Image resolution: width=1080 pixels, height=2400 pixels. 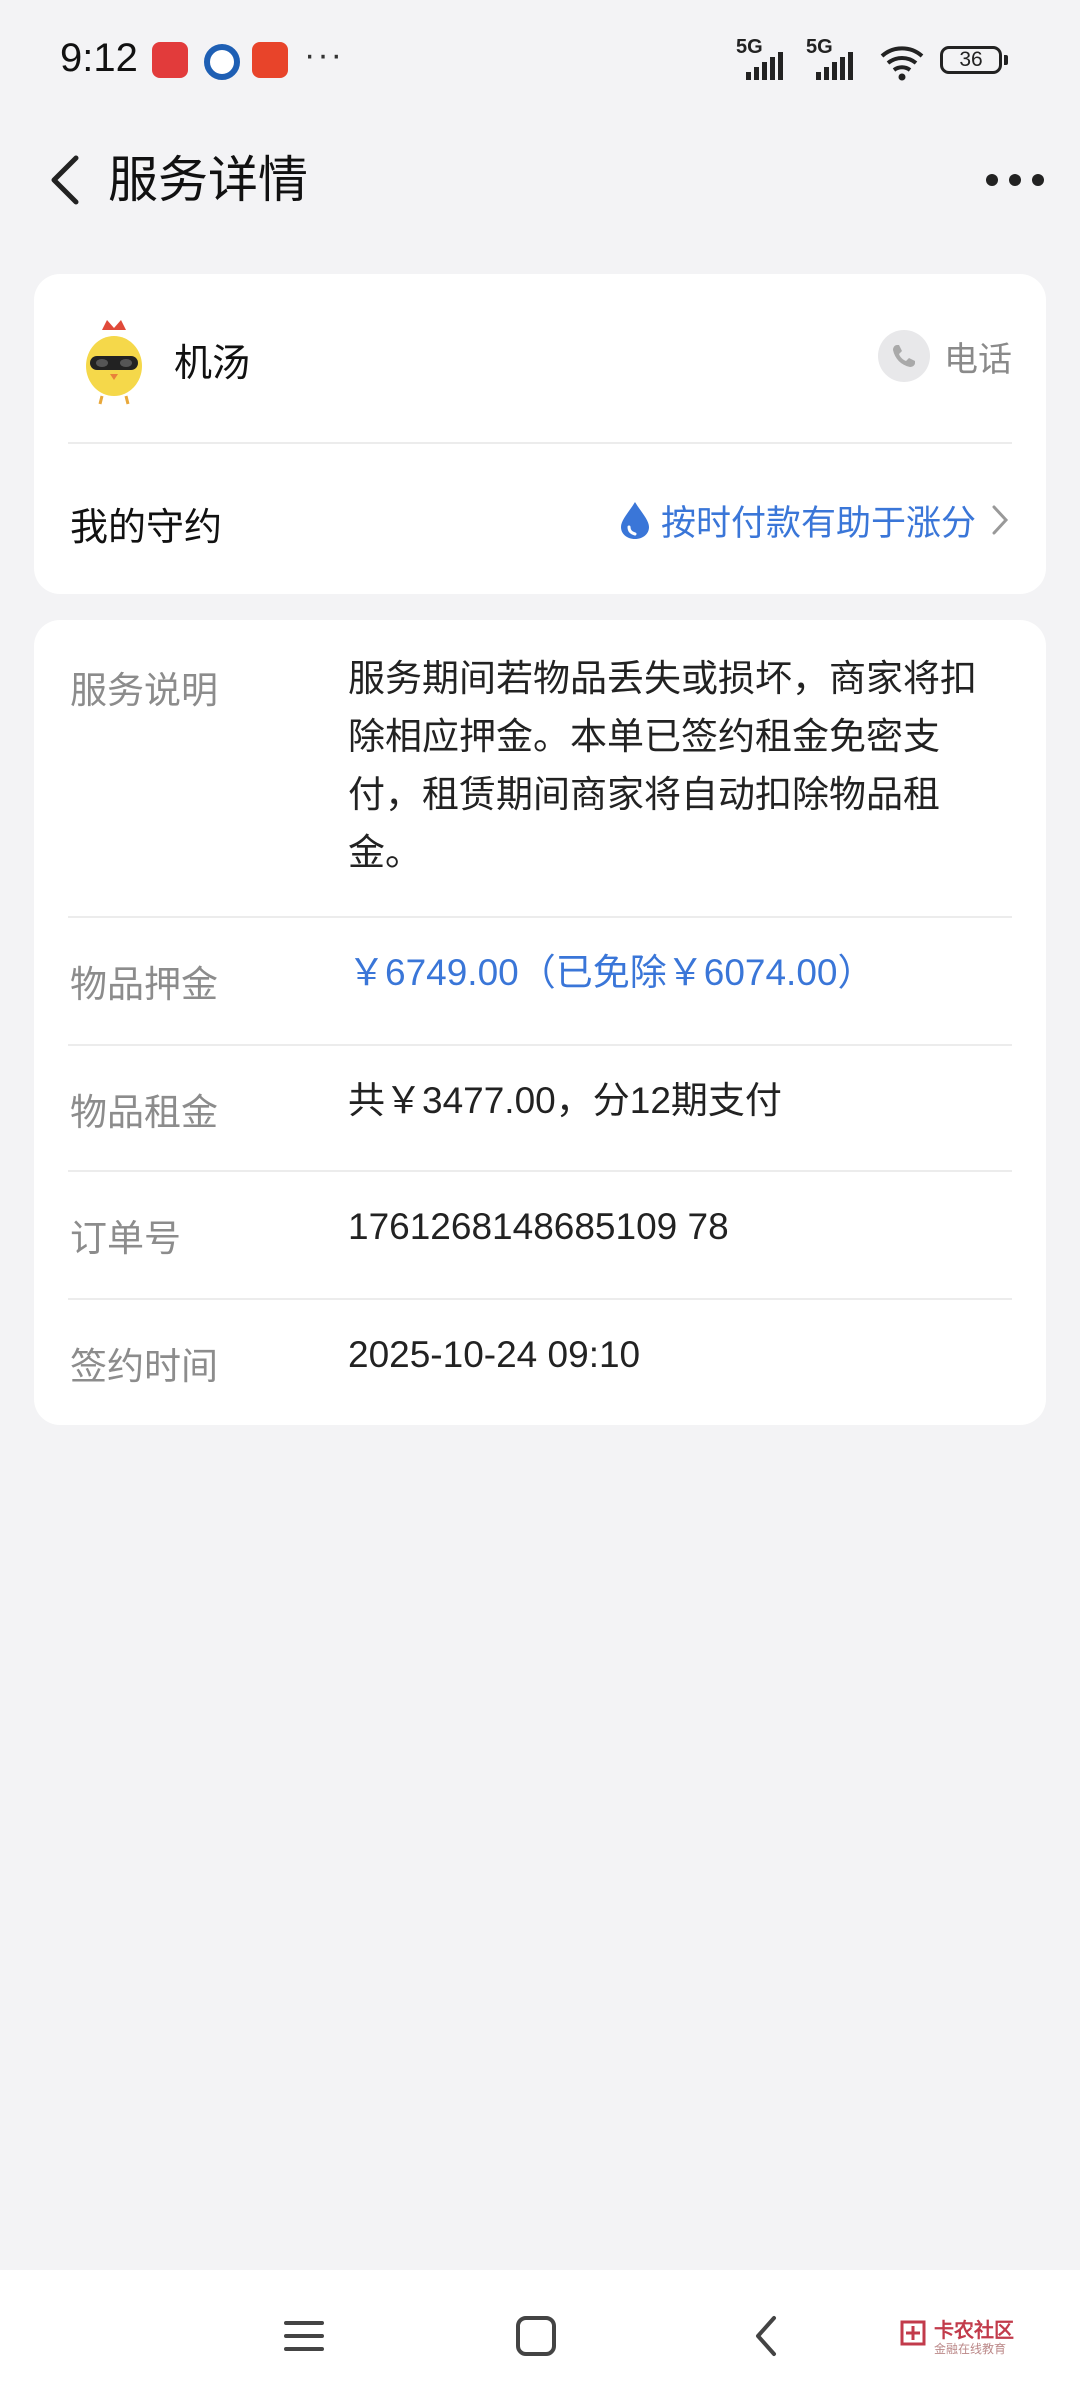 What do you see at coordinates (146, 528) in the screenshot?
I see `promise-label: 我的守约` at bounding box center [146, 528].